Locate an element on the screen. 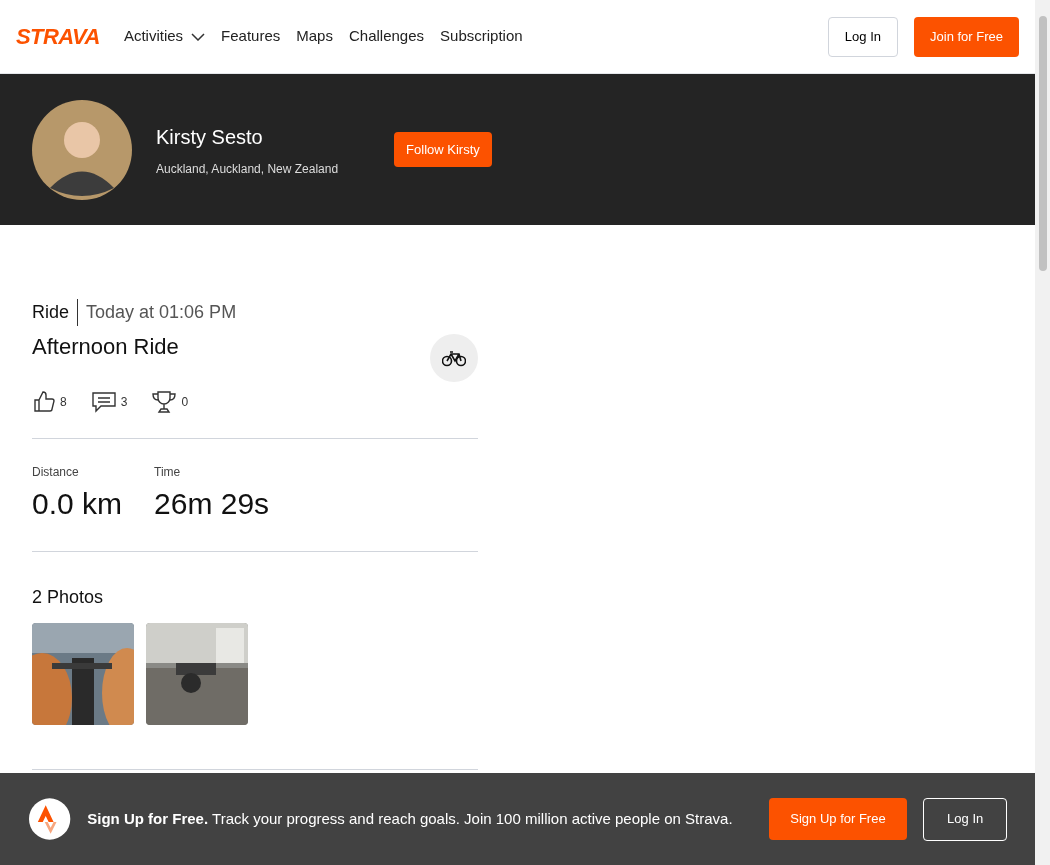 This screenshot has width=1050, height=865. chevron-icon is located at coordinates (198, 36).